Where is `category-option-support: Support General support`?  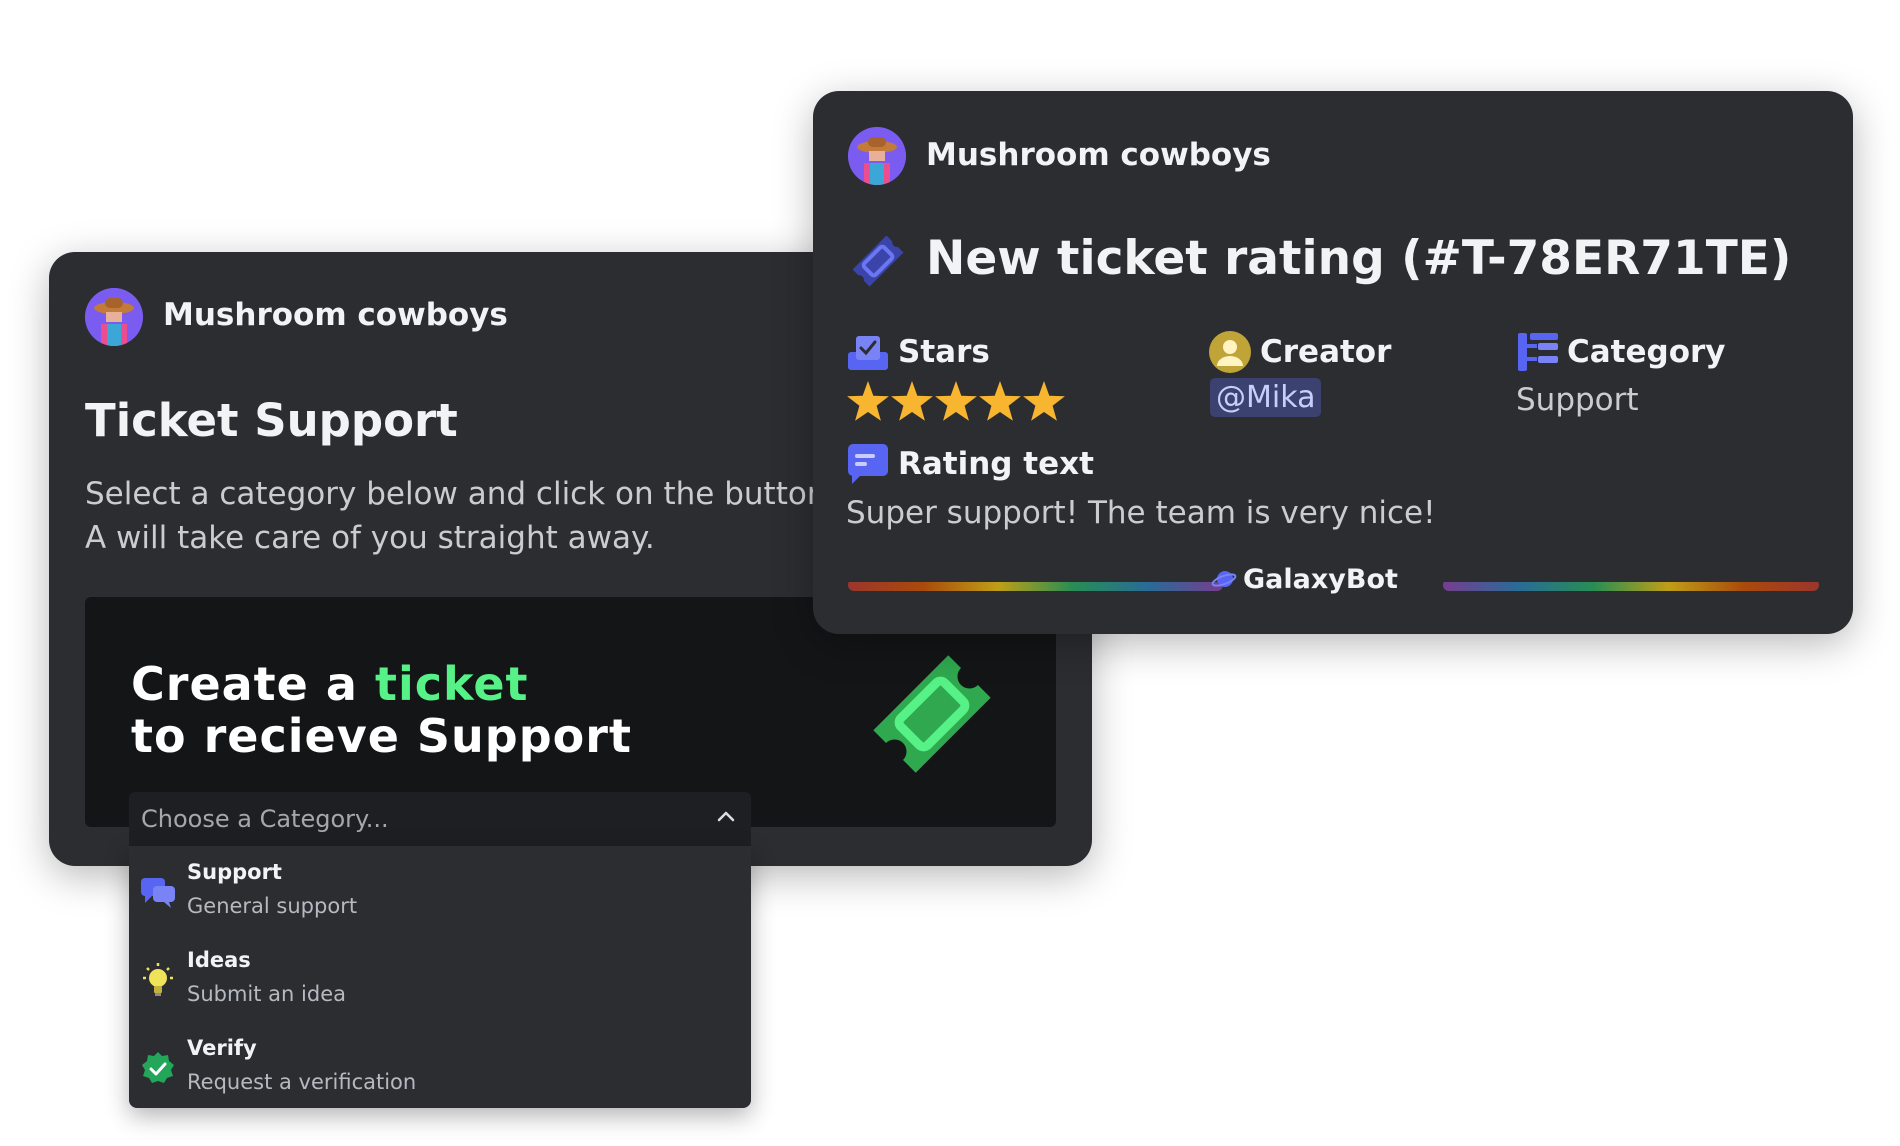 category-option-support: Support General support is located at coordinates (440, 886).